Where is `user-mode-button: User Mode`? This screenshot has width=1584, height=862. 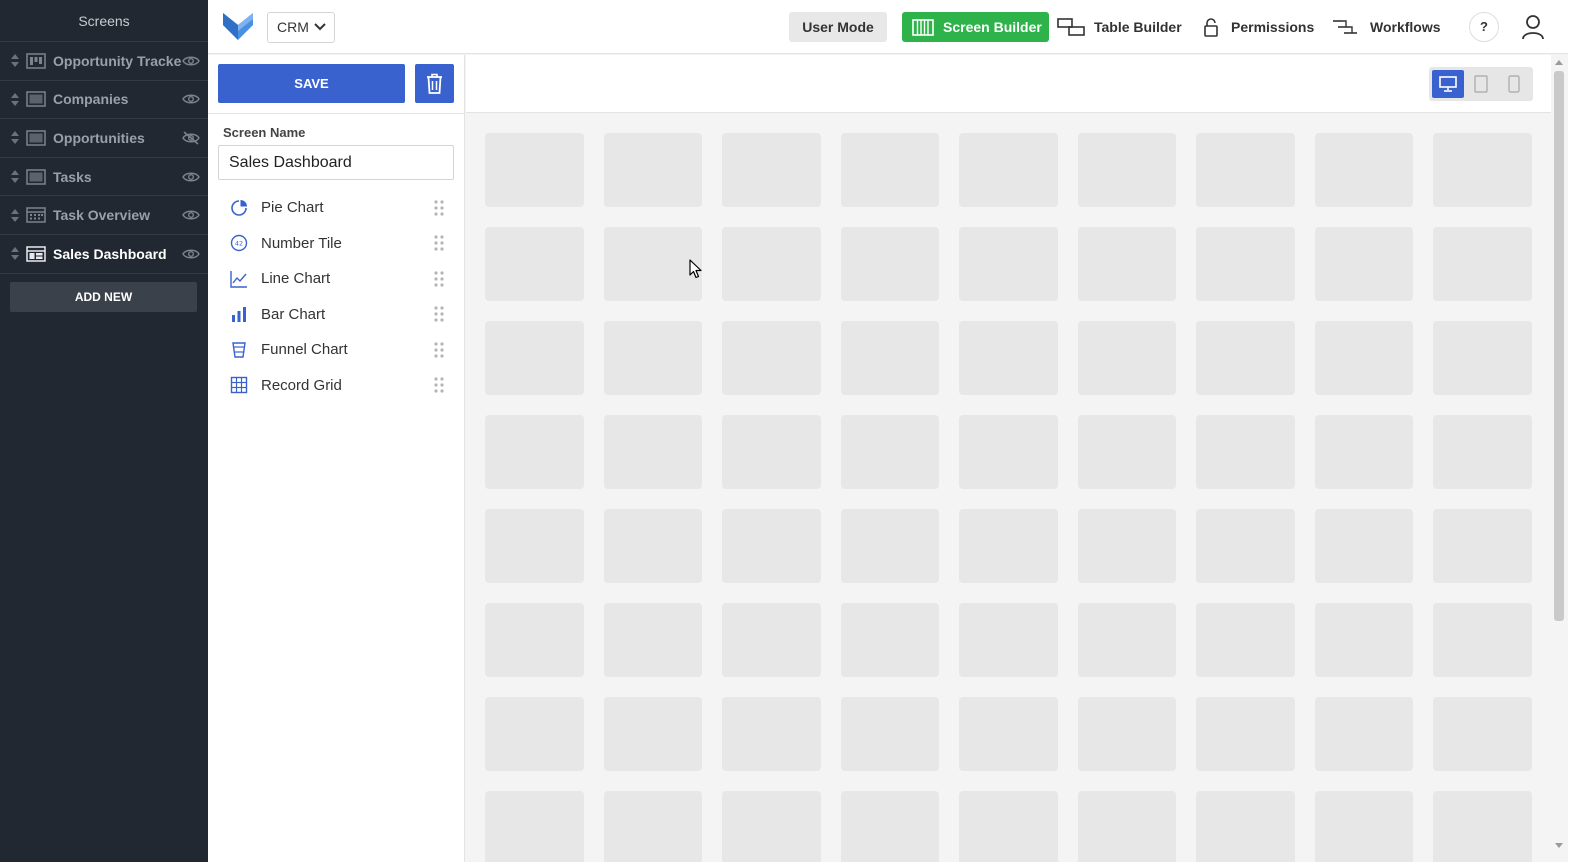 user-mode-button: User Mode is located at coordinates (838, 27).